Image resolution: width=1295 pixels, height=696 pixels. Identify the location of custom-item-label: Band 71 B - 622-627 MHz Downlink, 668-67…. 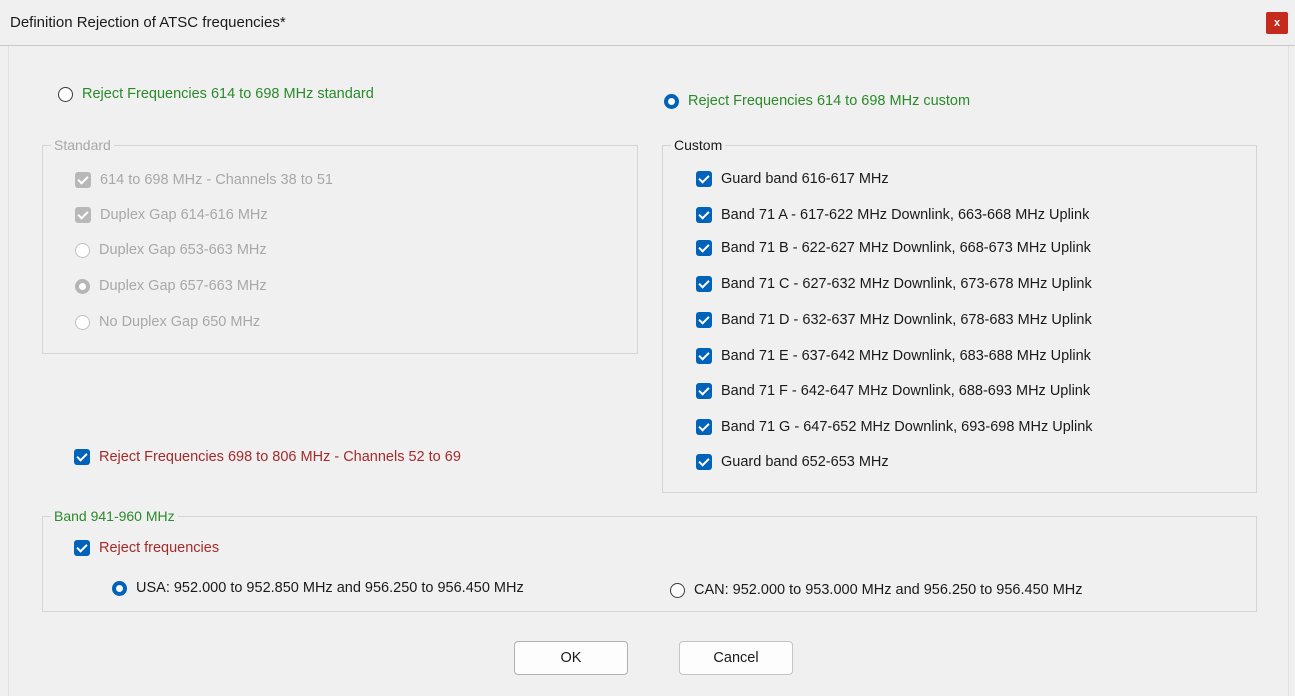
(906, 248).